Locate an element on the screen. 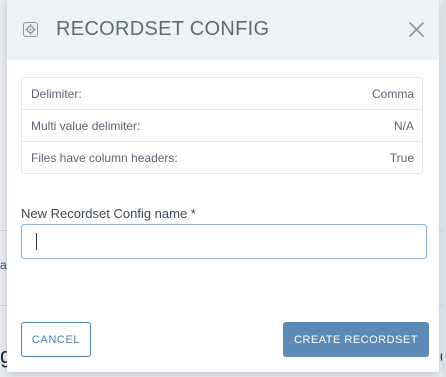 The image size is (446, 377). config-name-label: New Recordset Config name * is located at coordinates (108, 213).